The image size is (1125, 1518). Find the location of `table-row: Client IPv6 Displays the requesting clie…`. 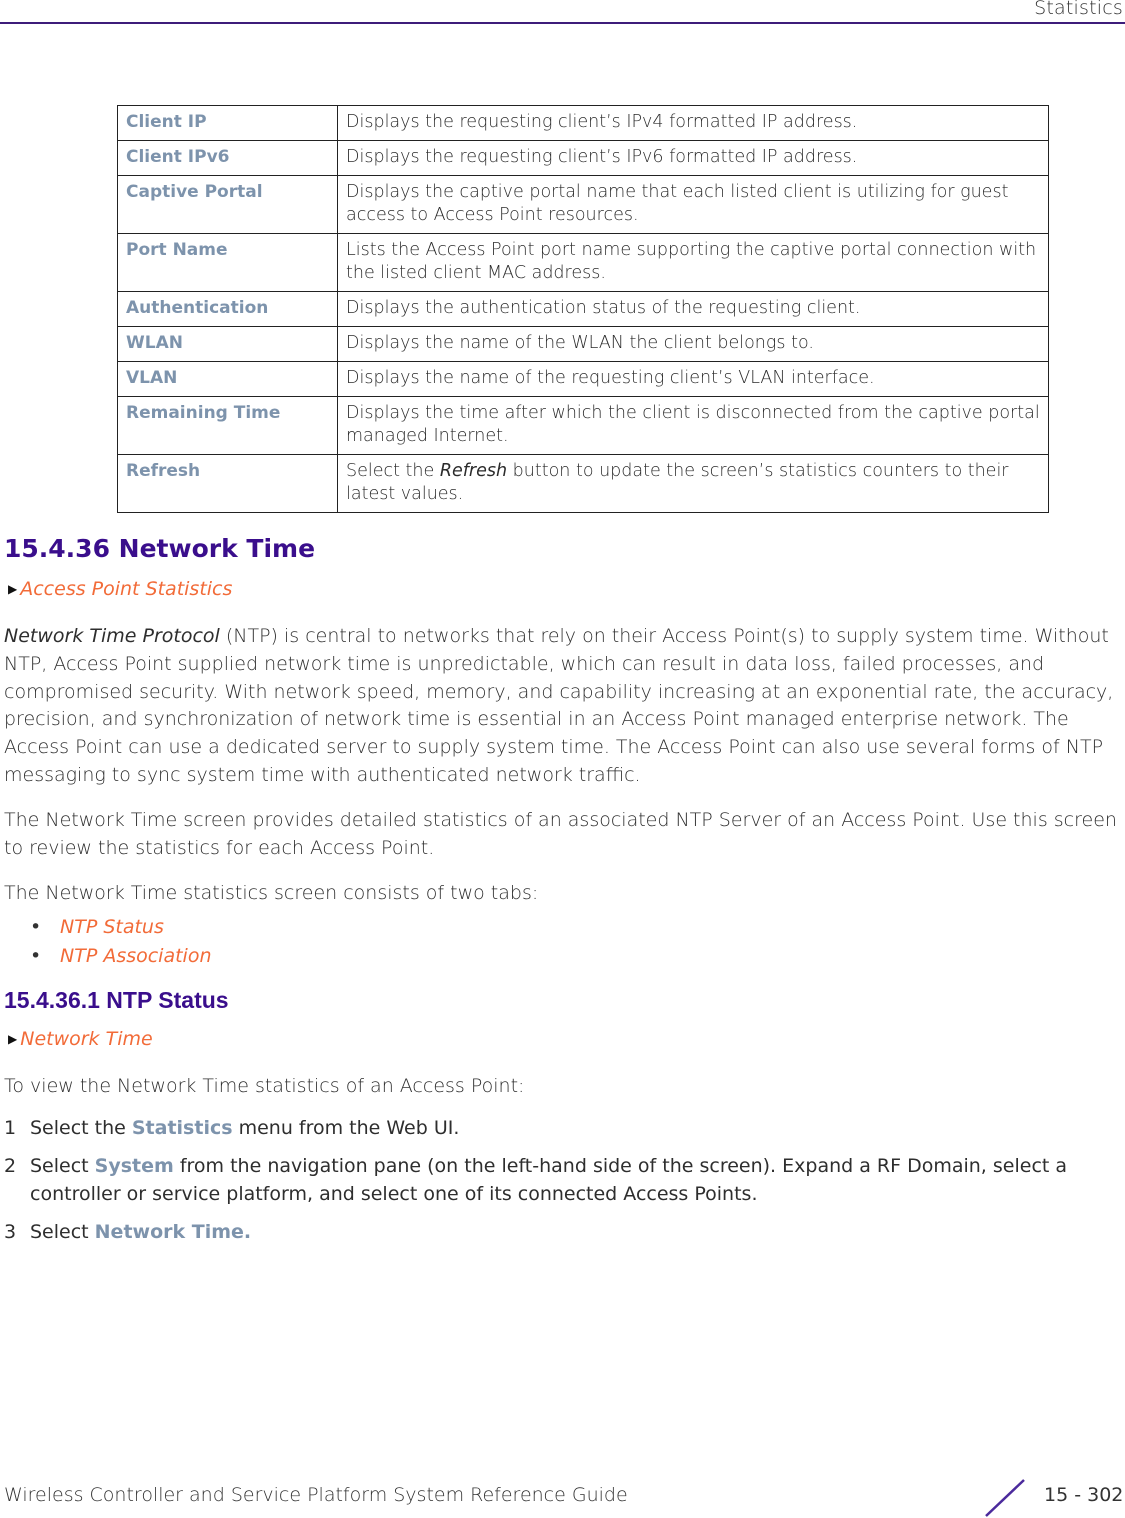

table-row: Client IPv6 Displays the requesting clie… is located at coordinates (583, 158).